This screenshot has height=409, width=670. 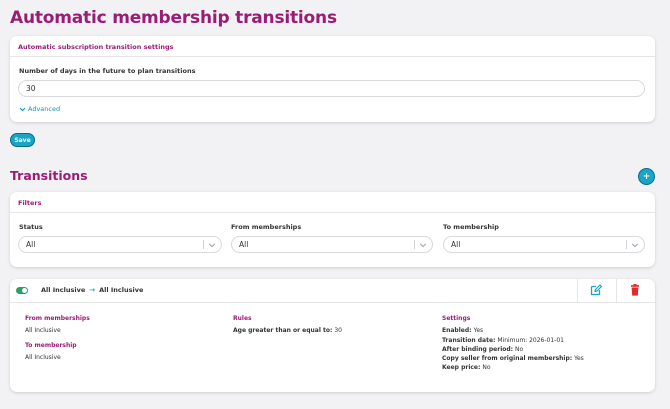 I want to click on setting-key: Keep price:, so click(x=461, y=367).